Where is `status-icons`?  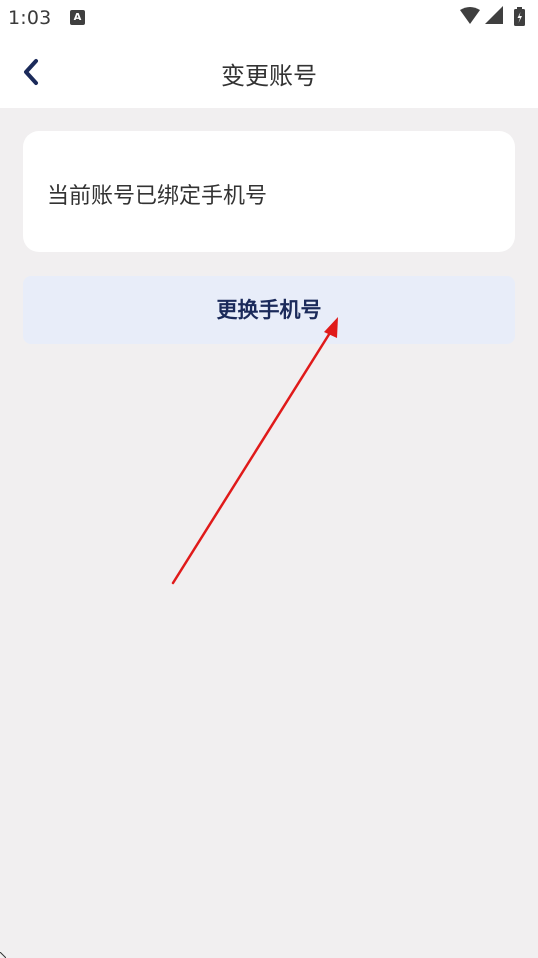
status-icons is located at coordinates (492, 16).